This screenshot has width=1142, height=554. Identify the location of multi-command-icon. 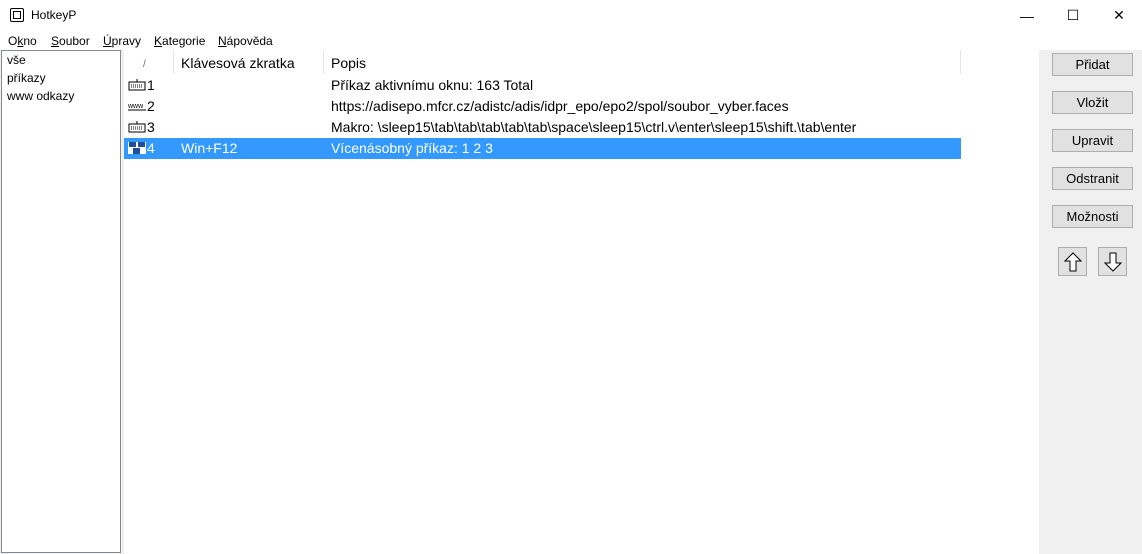
(137, 148).